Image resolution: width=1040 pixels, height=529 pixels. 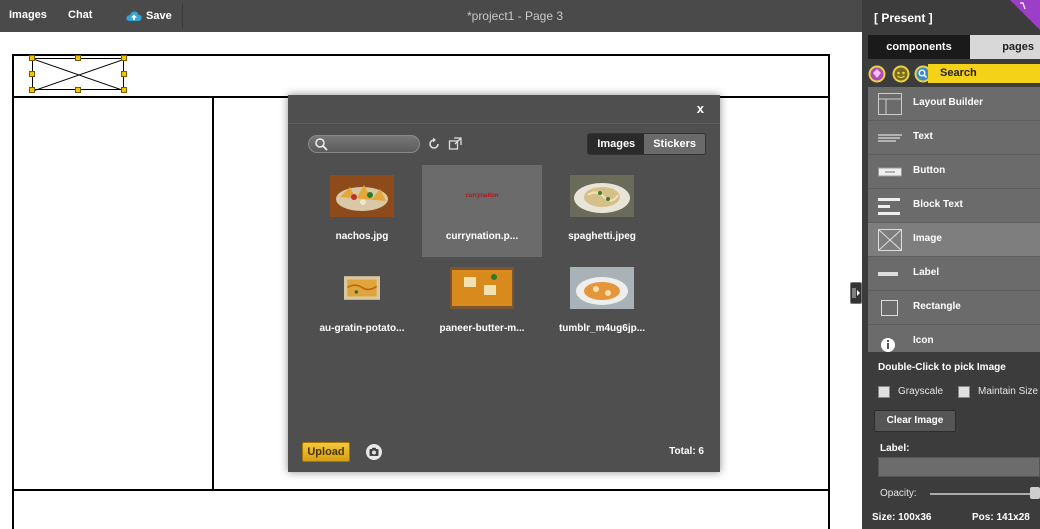 What do you see at coordinates (1005, 47) in the screenshot?
I see `tab-pages: pages` at bounding box center [1005, 47].